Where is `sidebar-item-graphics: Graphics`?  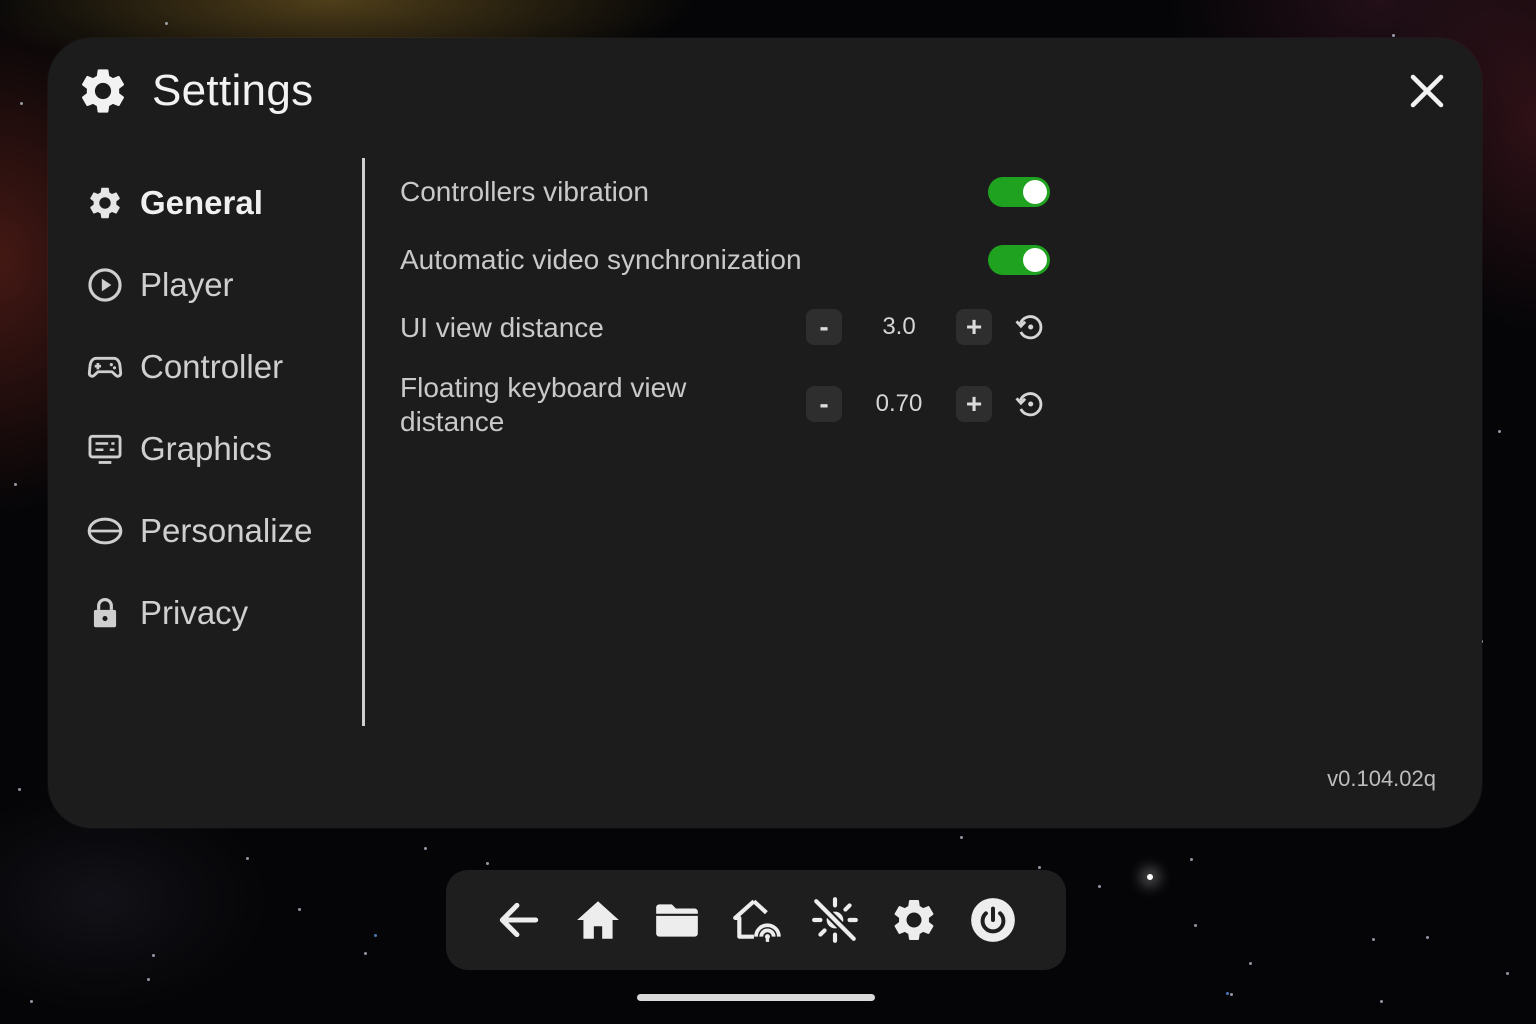 sidebar-item-graphics: Graphics is located at coordinates (226, 449).